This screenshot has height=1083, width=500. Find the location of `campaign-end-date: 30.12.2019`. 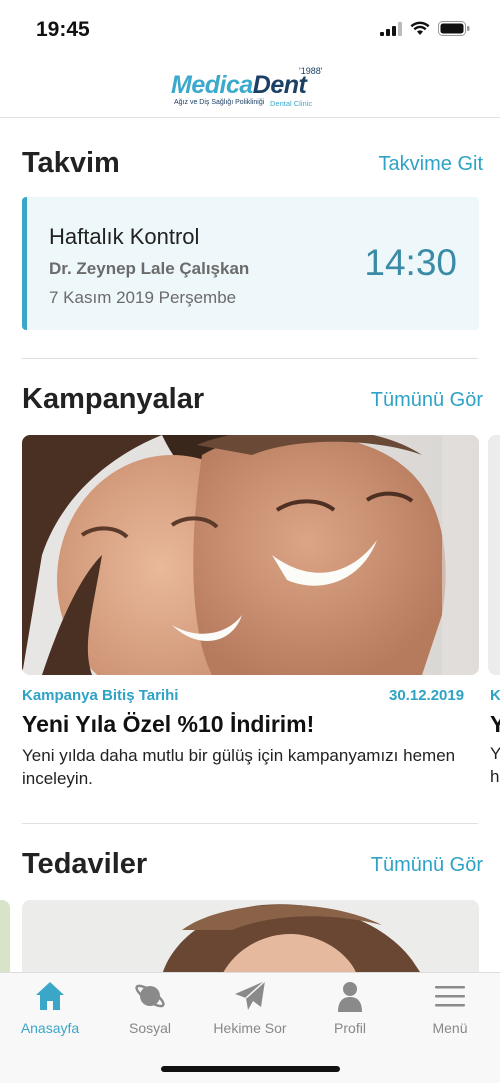

campaign-end-date: 30.12.2019 is located at coordinates (427, 695).